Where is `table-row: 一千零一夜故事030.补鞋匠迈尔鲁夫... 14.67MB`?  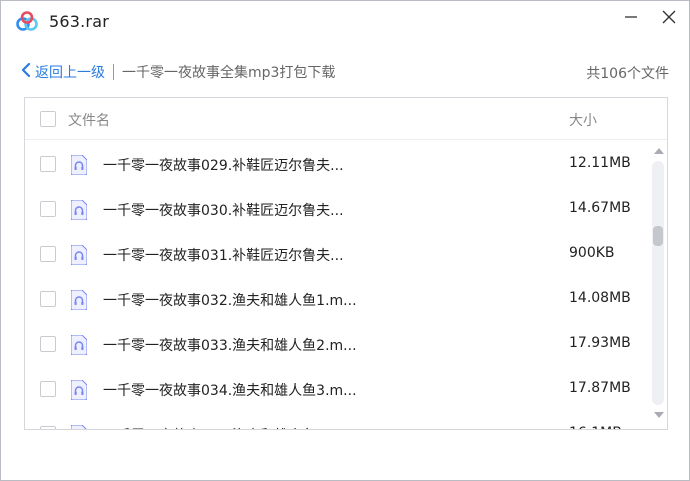 table-row: 一千零一夜故事030.补鞋匠迈尔鲁夫... 14.67MB is located at coordinates (337, 209).